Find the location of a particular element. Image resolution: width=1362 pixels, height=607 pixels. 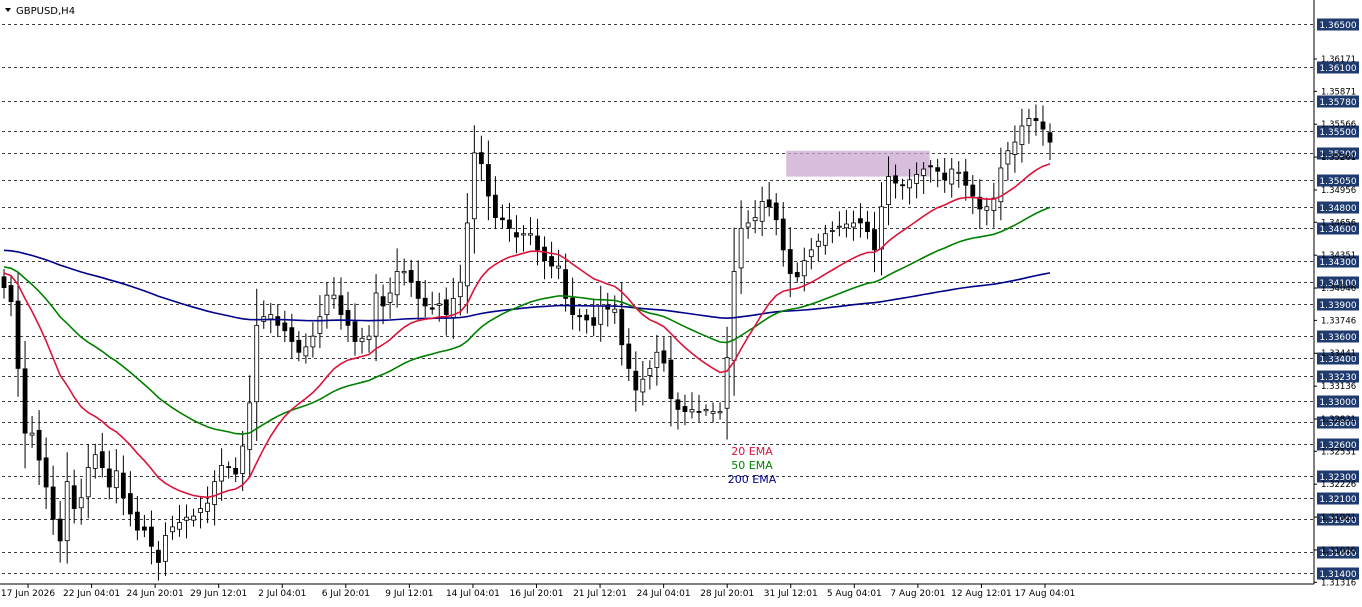

level-label-text: 1.33000 is located at coordinates (1337, 403).